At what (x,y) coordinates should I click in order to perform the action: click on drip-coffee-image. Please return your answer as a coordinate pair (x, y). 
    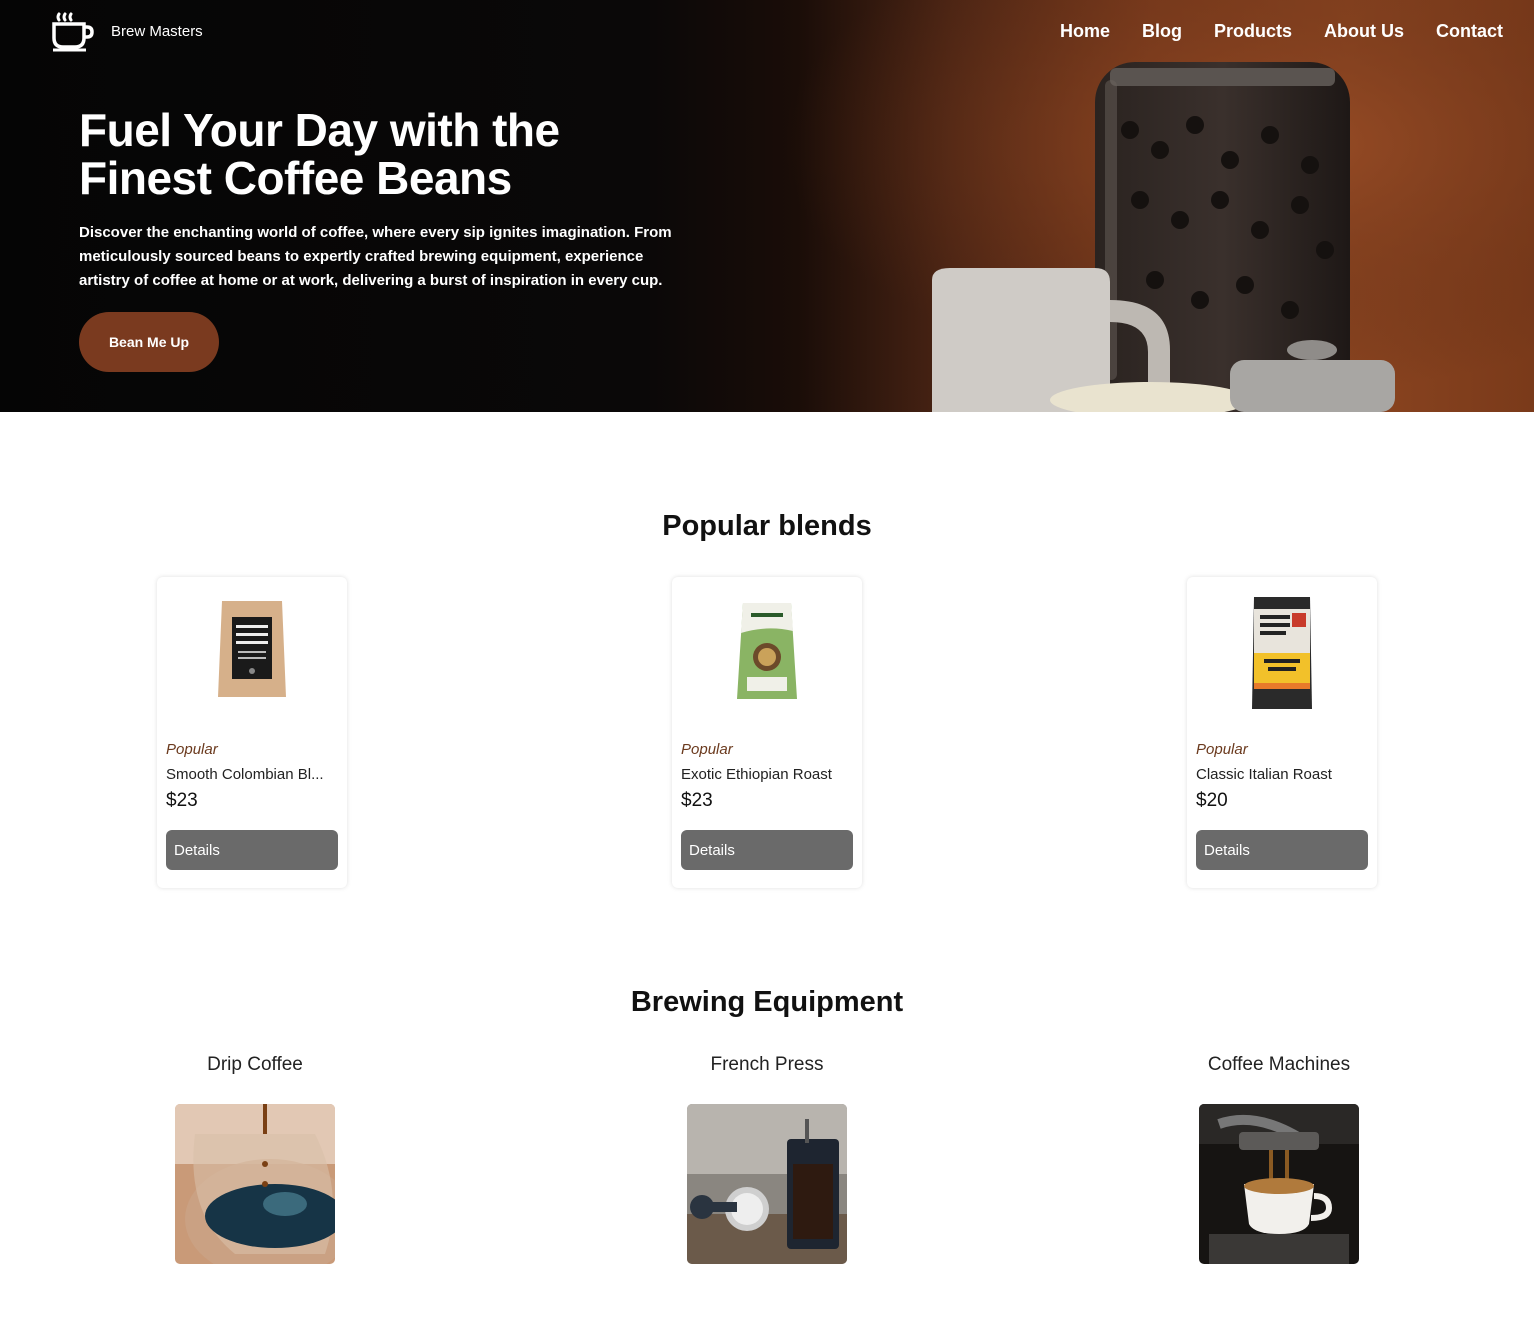
    Looking at the image, I should click on (255, 1184).